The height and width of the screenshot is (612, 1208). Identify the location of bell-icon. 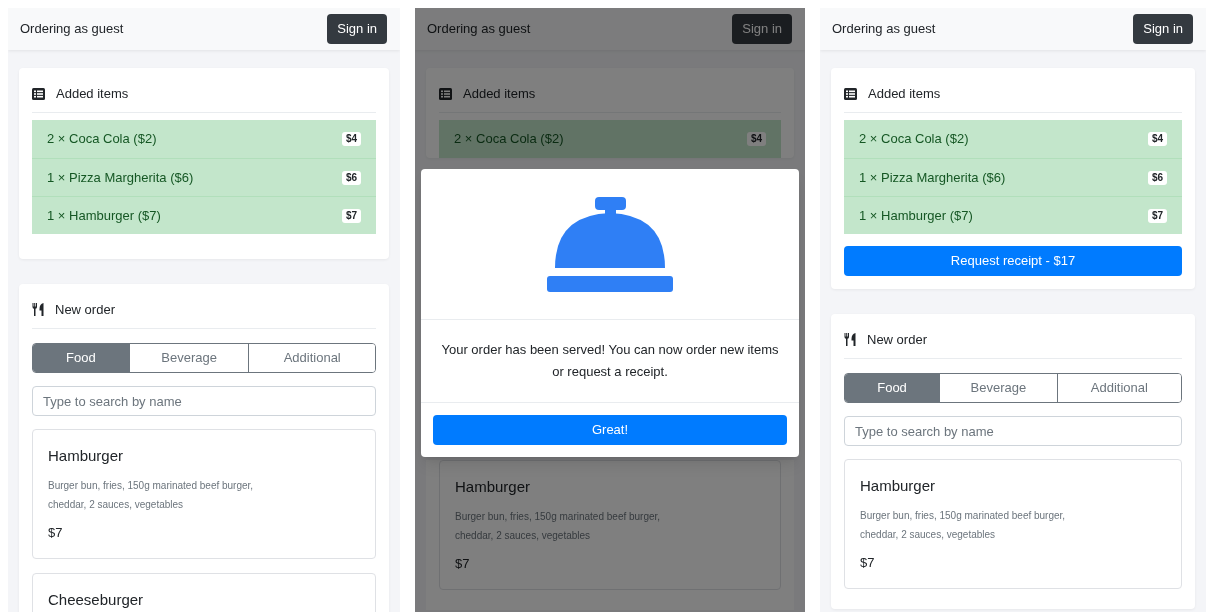
(610, 244).